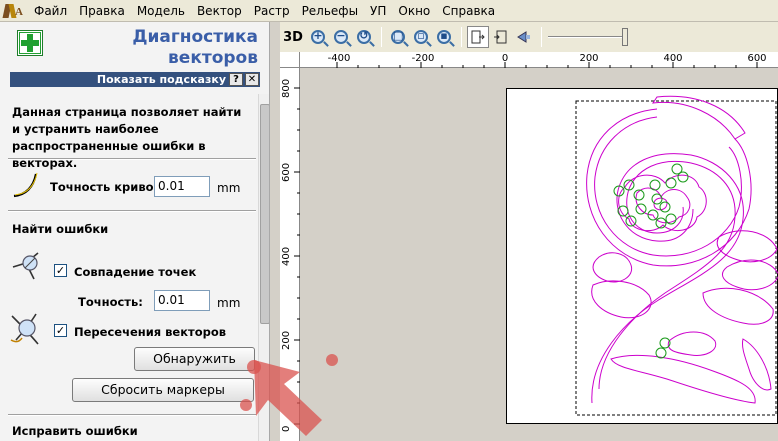  Describe the element at coordinates (75, 431) in the screenshot. I see `fix-errors-heading: Исправить ошибки` at that location.